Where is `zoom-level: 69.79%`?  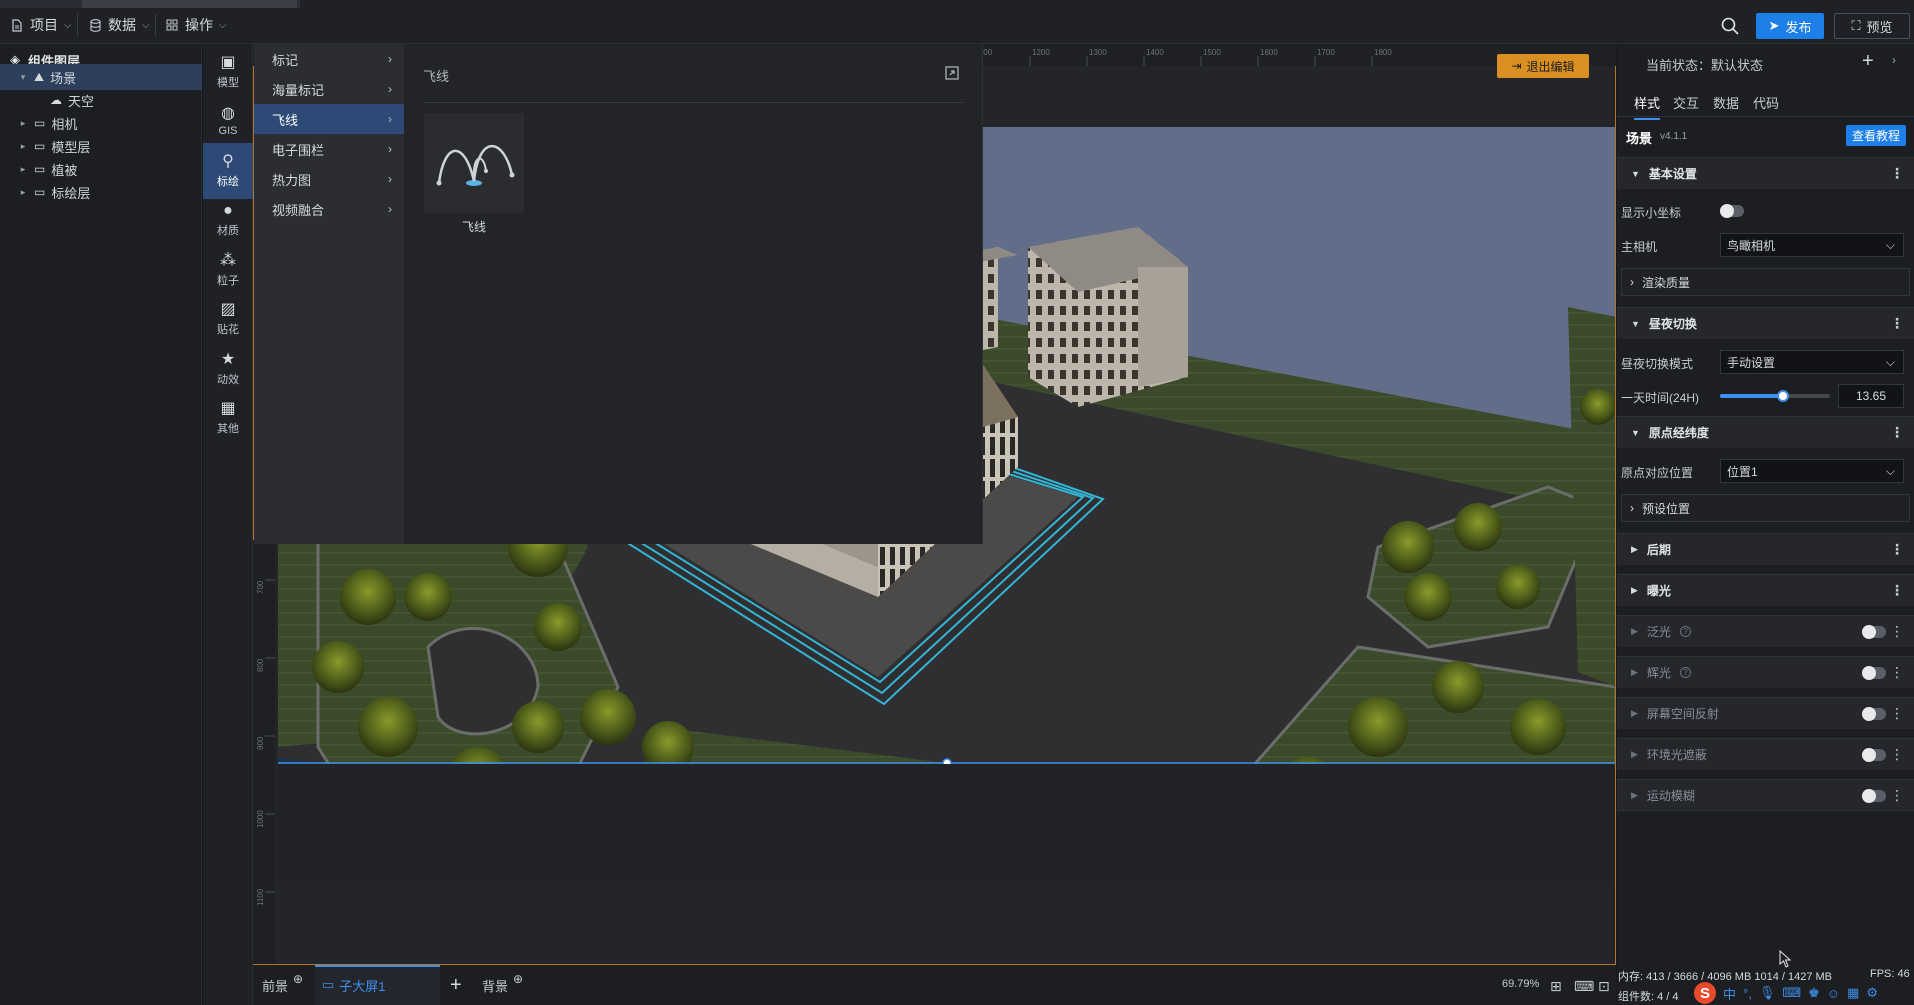
zoom-level: 69.79% is located at coordinates (1520, 984).